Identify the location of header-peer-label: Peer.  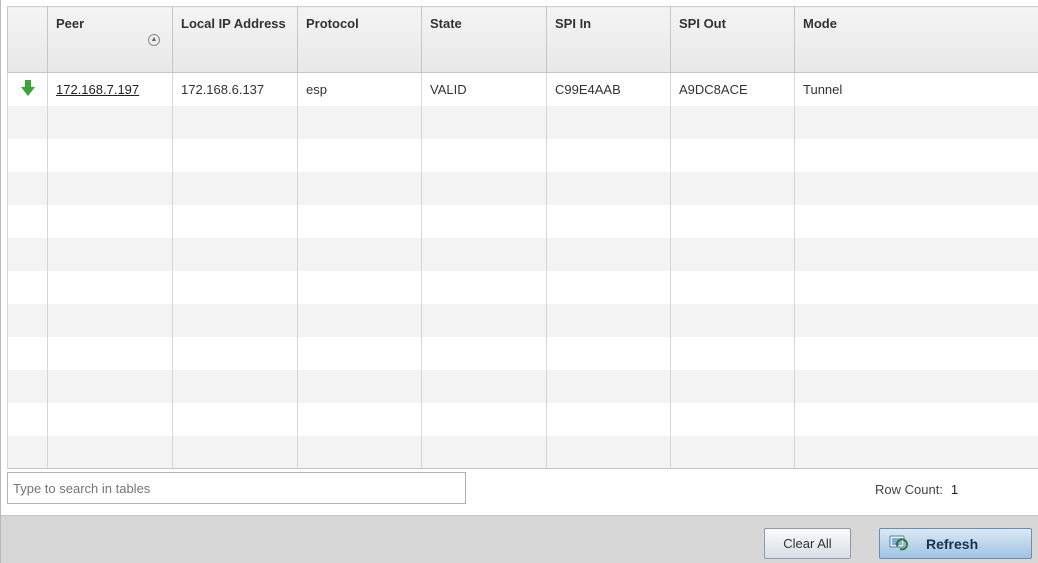
(70, 23).